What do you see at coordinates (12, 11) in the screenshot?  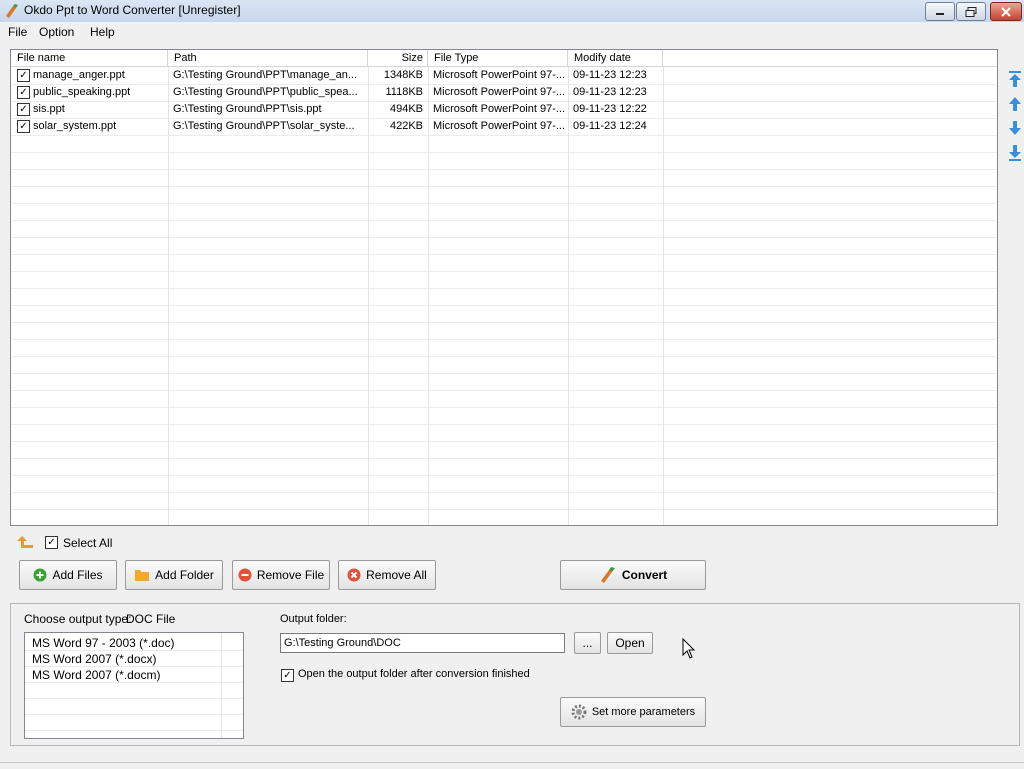 I see `app-icon` at bounding box center [12, 11].